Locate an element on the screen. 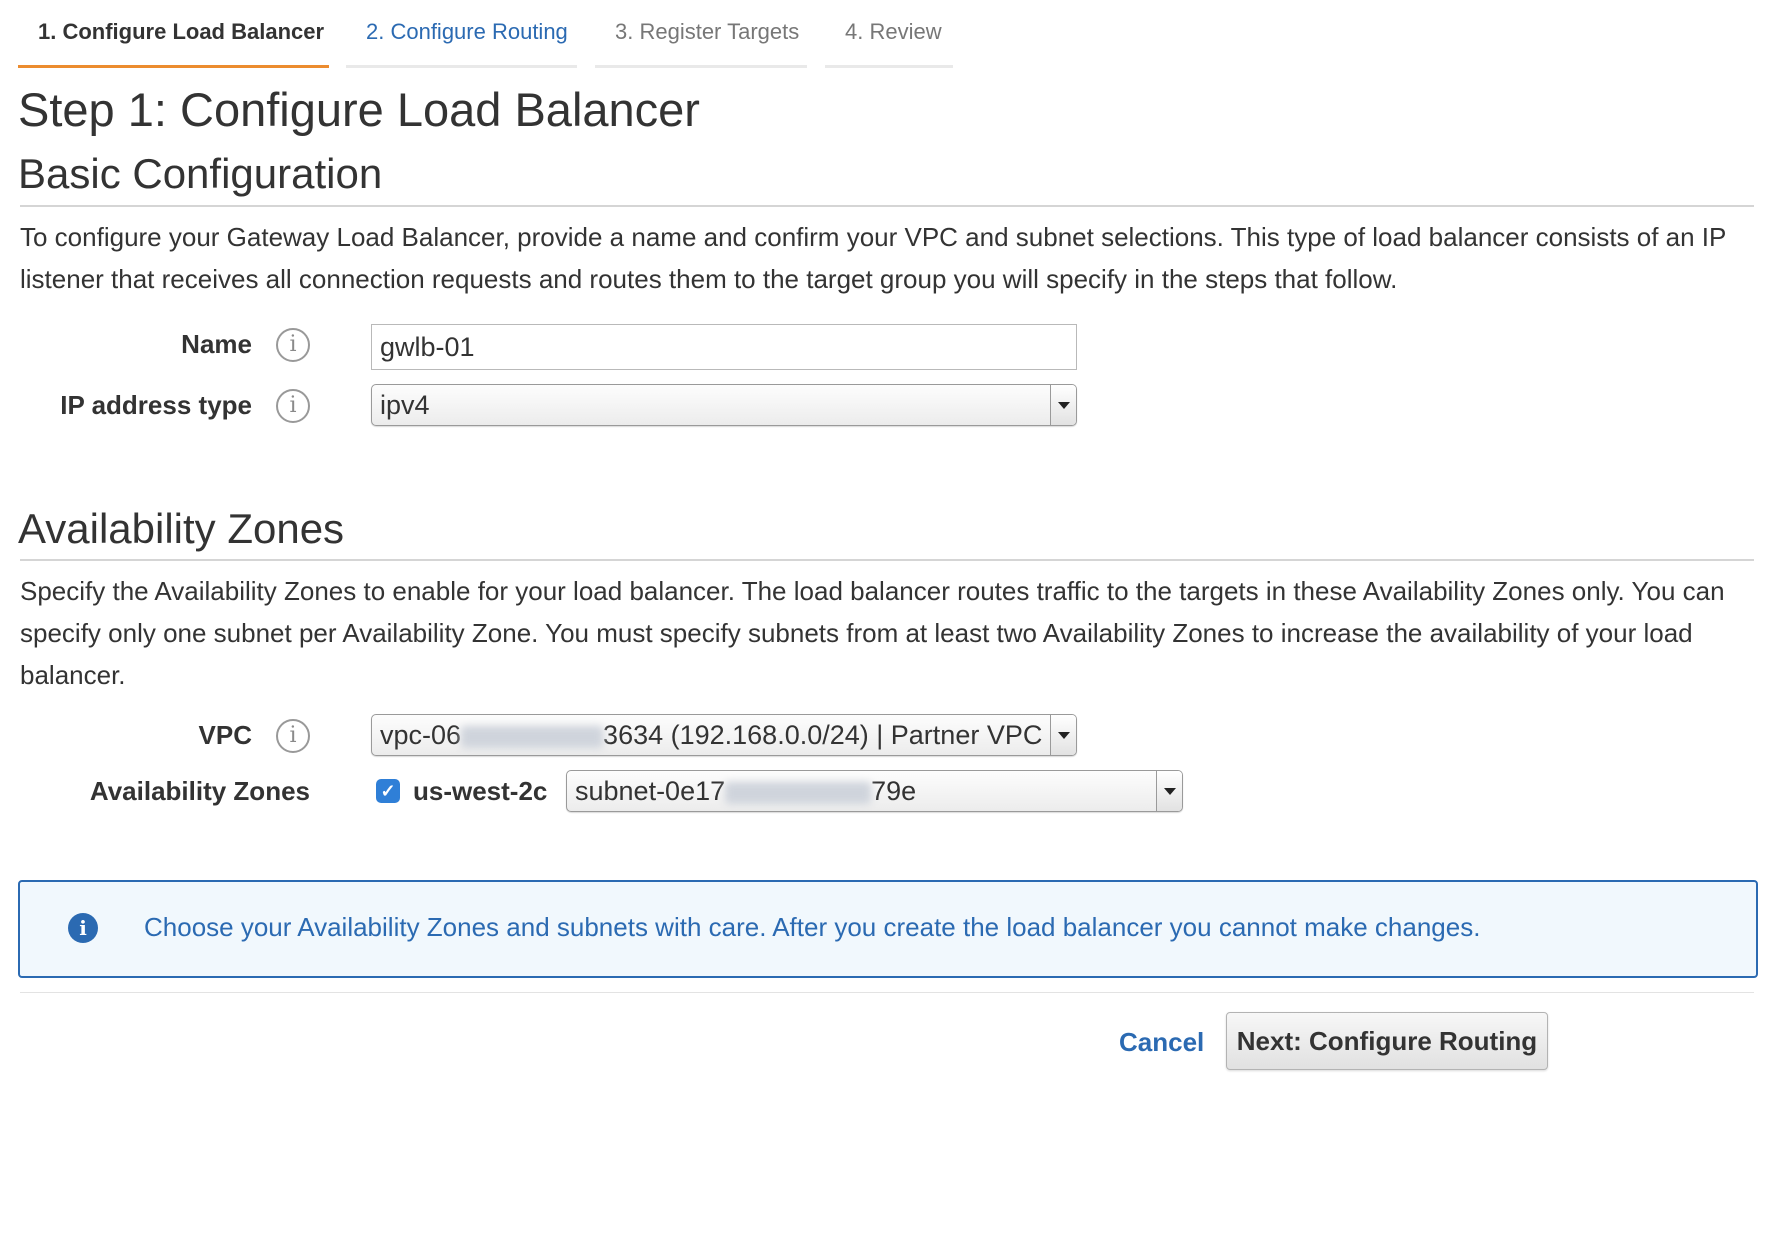  availability-zones-label: Availability Zones is located at coordinates (199, 791).